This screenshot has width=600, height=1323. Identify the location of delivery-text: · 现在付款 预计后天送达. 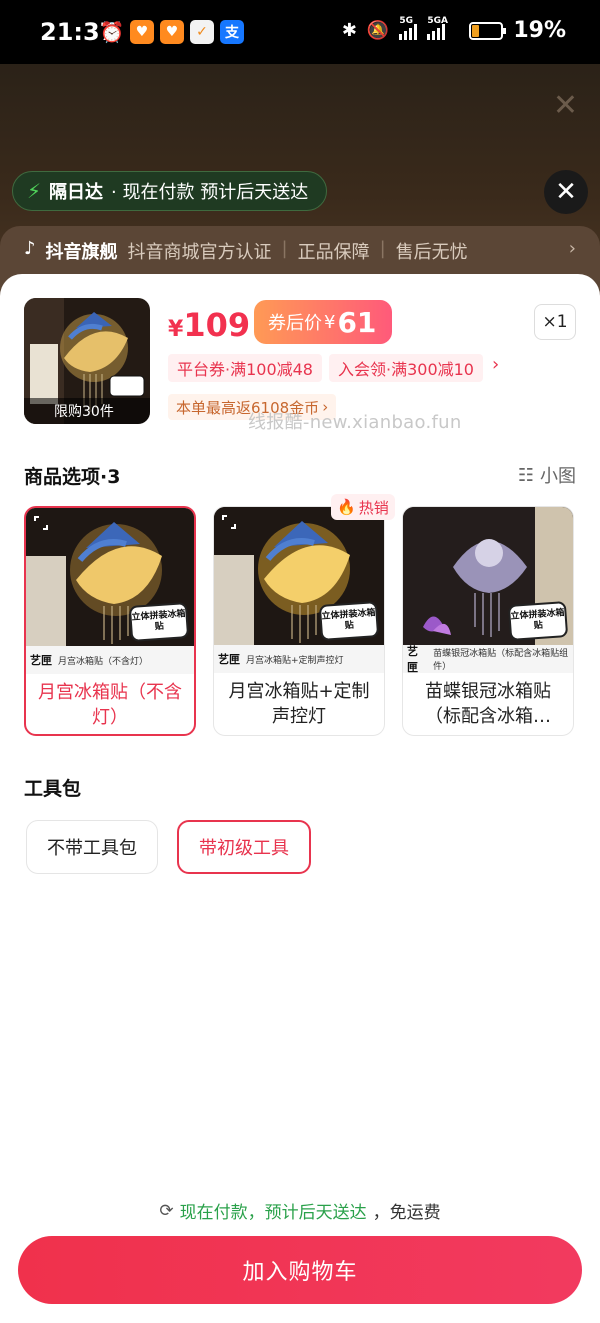
(210, 192).